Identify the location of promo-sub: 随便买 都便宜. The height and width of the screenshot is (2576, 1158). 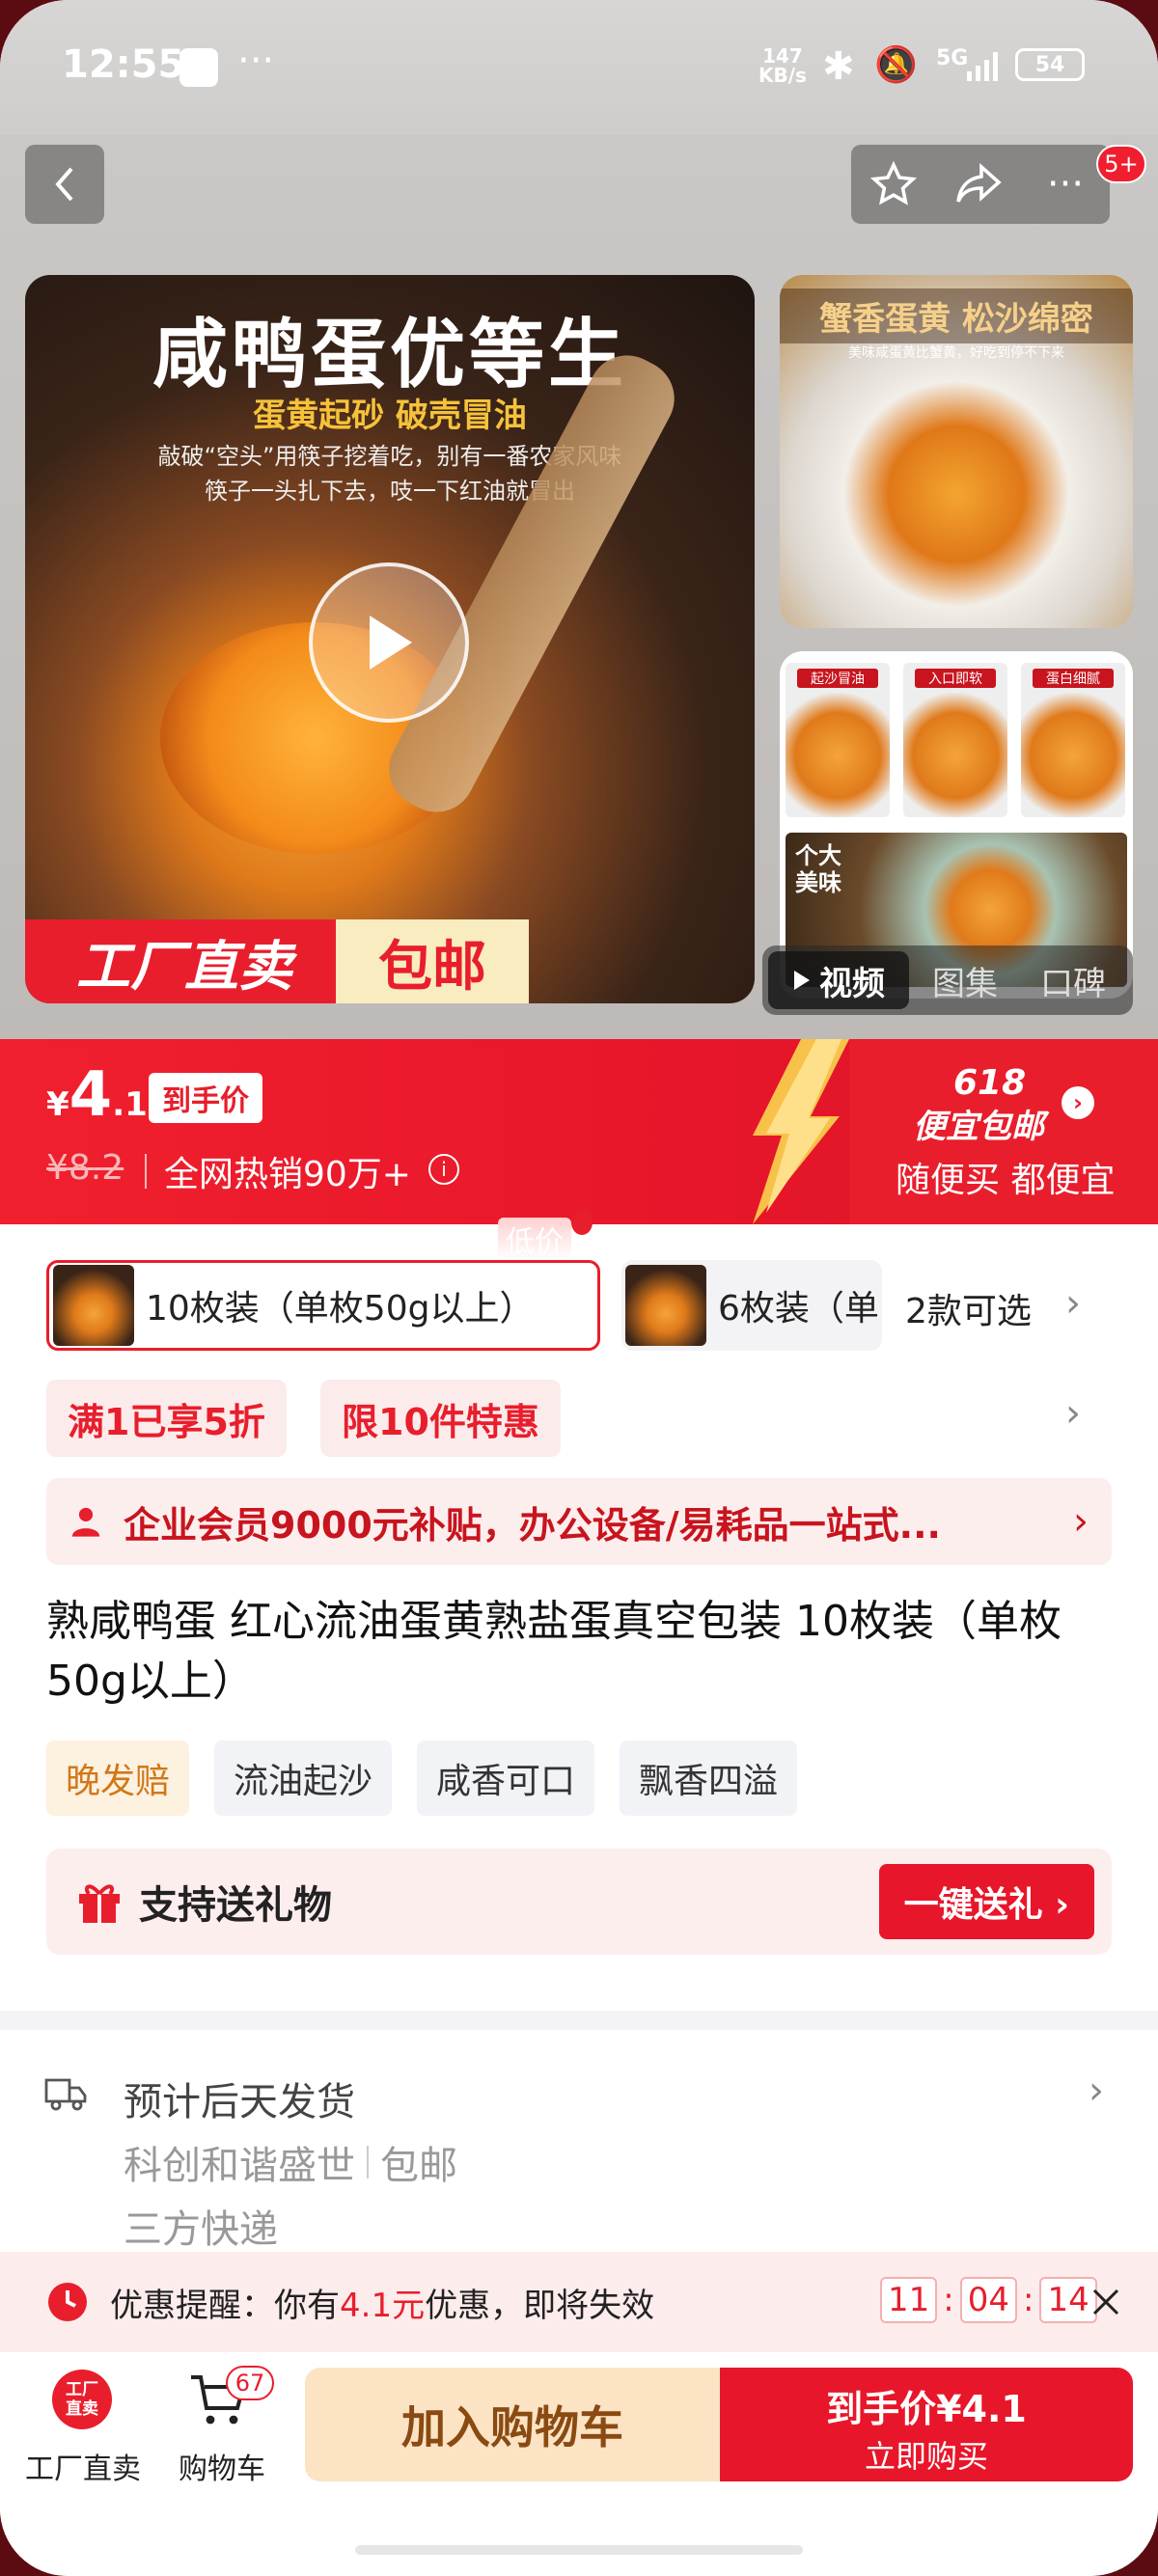
(1006, 1180).